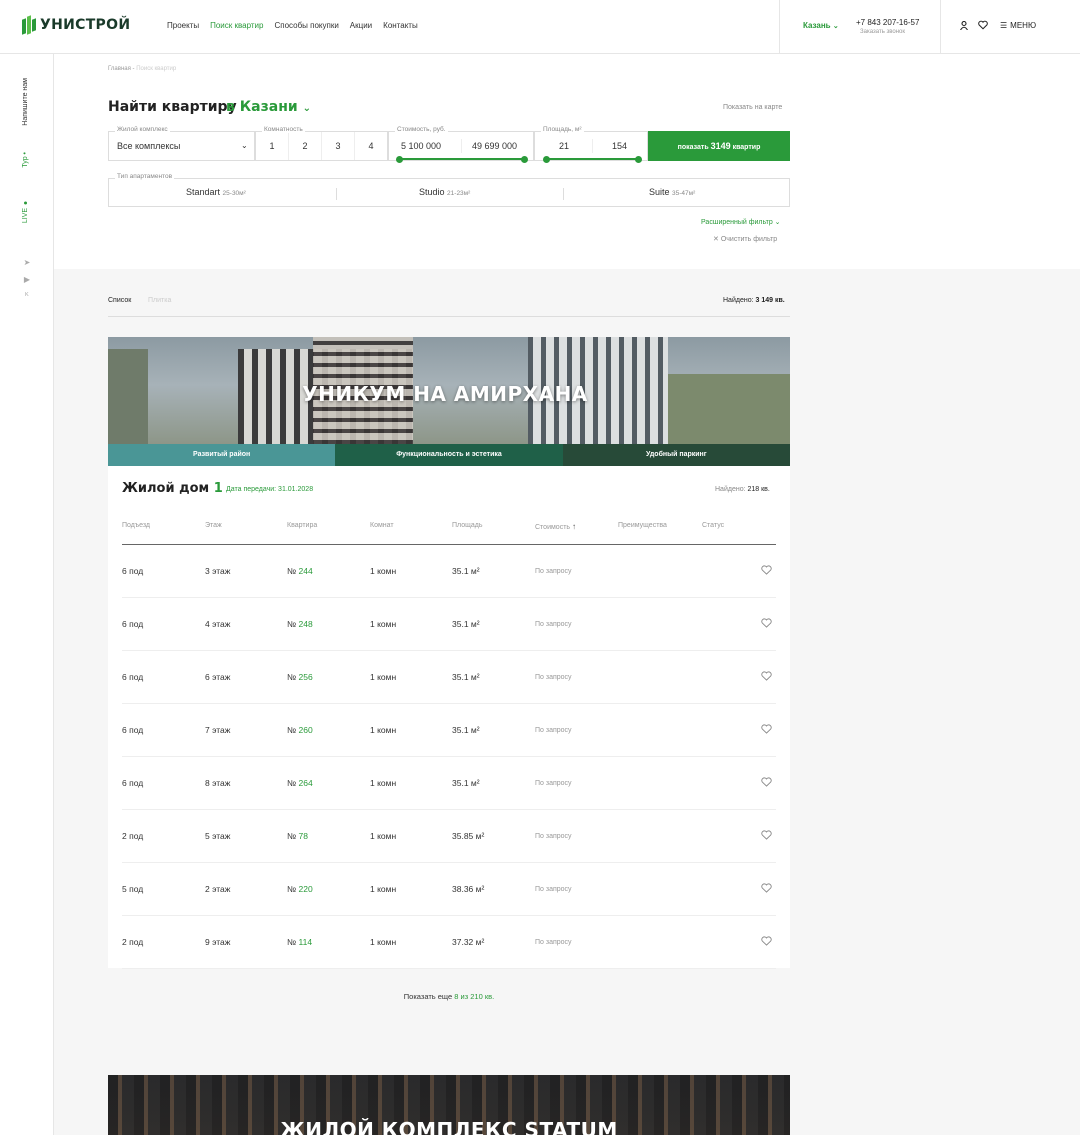 Image resolution: width=1080 pixels, height=1135 pixels. What do you see at coordinates (449, 996) in the screenshot?
I see `show-more-link: Показать еще 8 из 210 кв.` at bounding box center [449, 996].